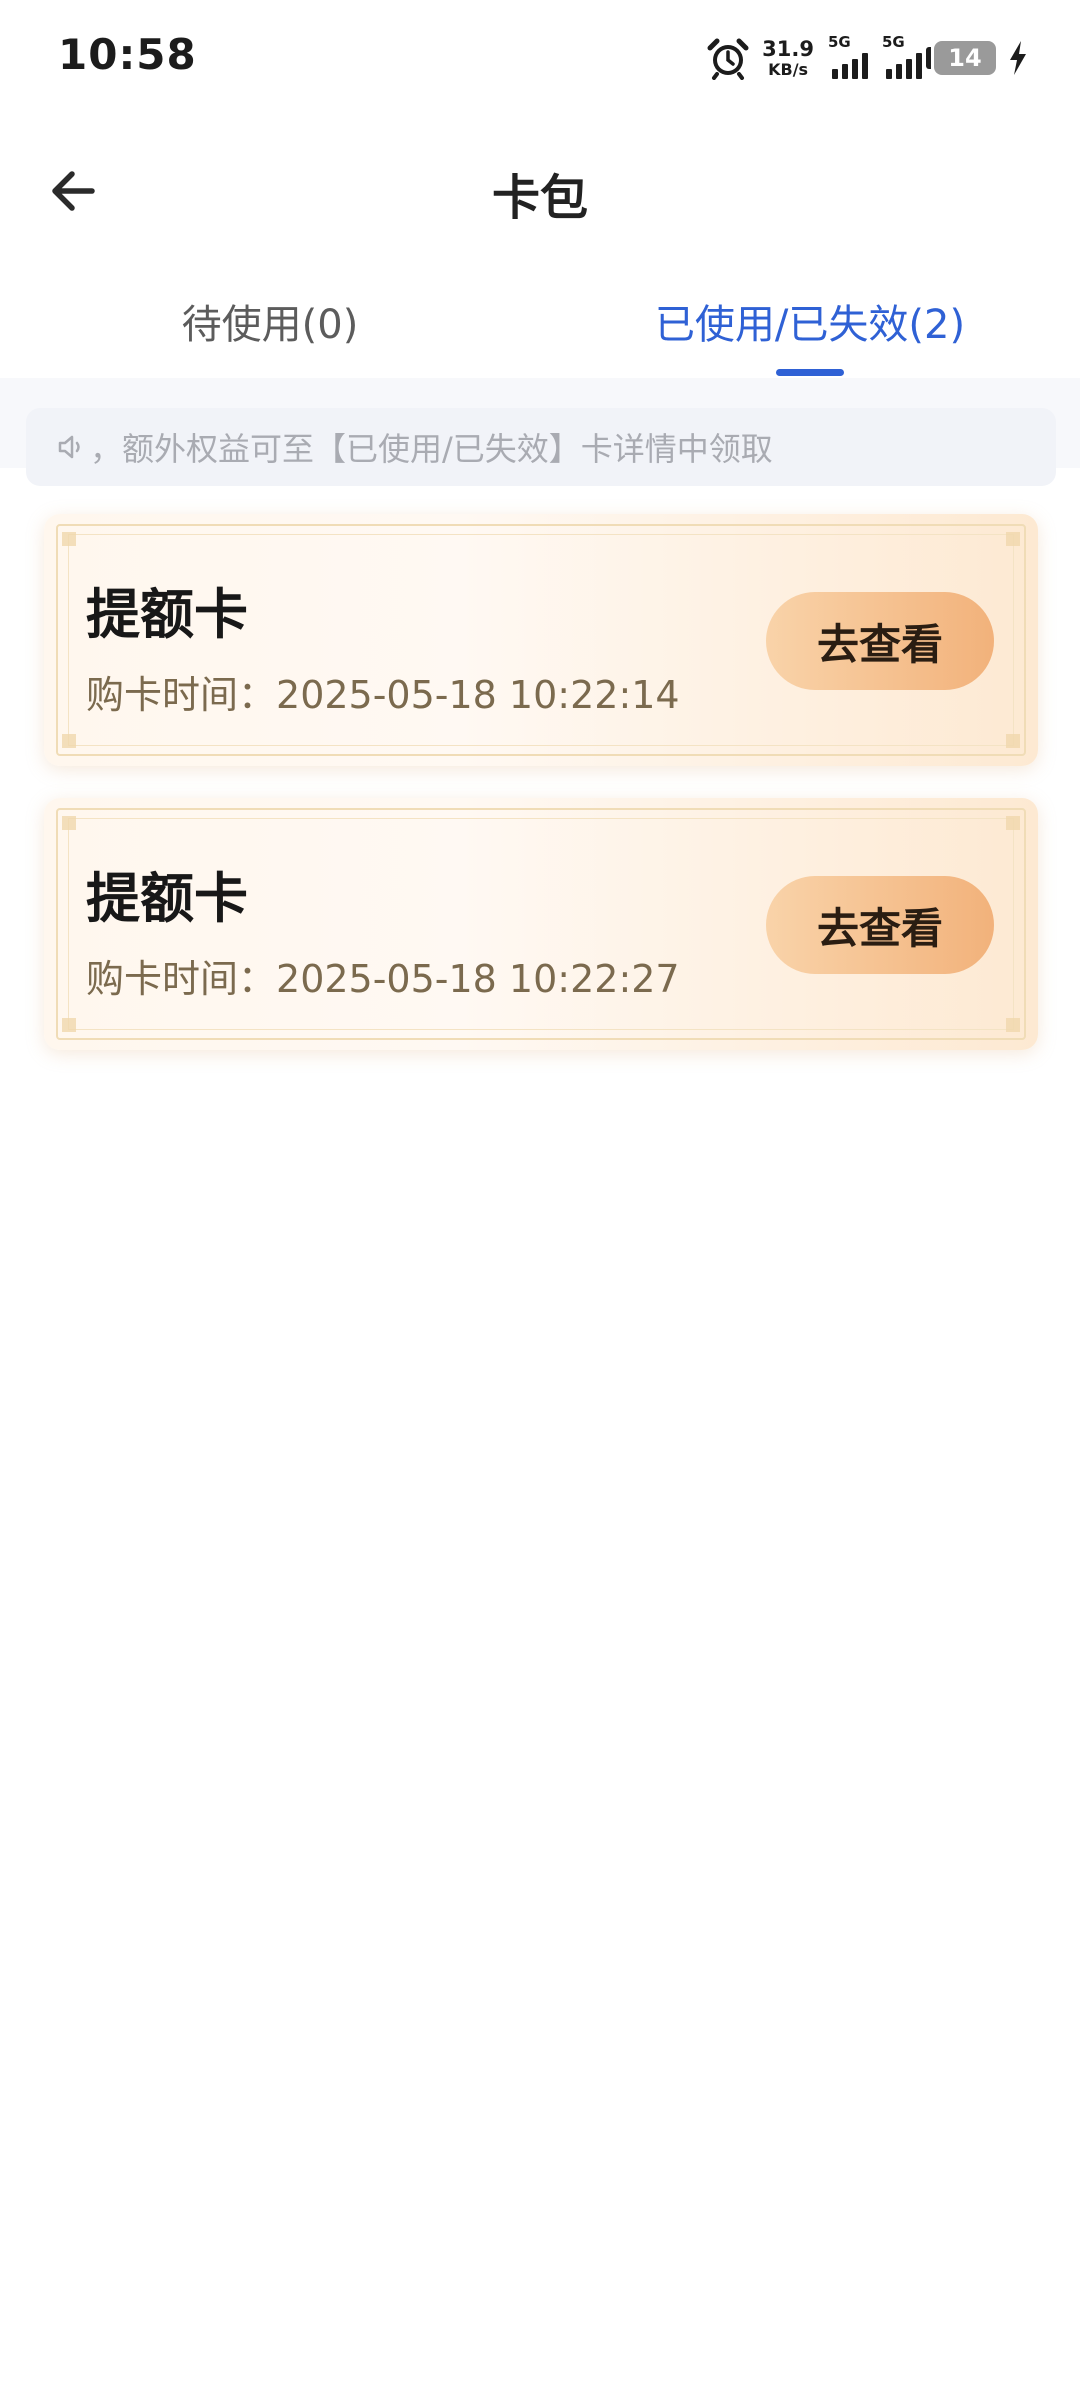  Describe the element at coordinates (431, 449) in the screenshot. I see `notice-text: ，额外权益可至【已使用/已失效】卡详情中领取` at that location.